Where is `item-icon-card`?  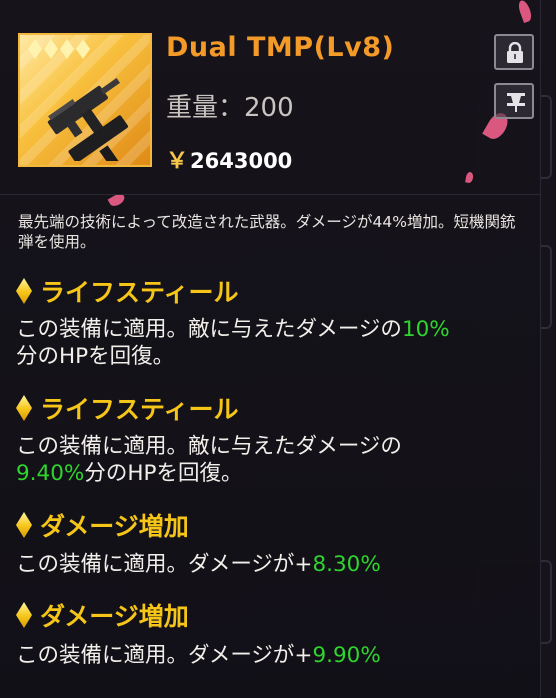 item-icon-card is located at coordinates (85, 100).